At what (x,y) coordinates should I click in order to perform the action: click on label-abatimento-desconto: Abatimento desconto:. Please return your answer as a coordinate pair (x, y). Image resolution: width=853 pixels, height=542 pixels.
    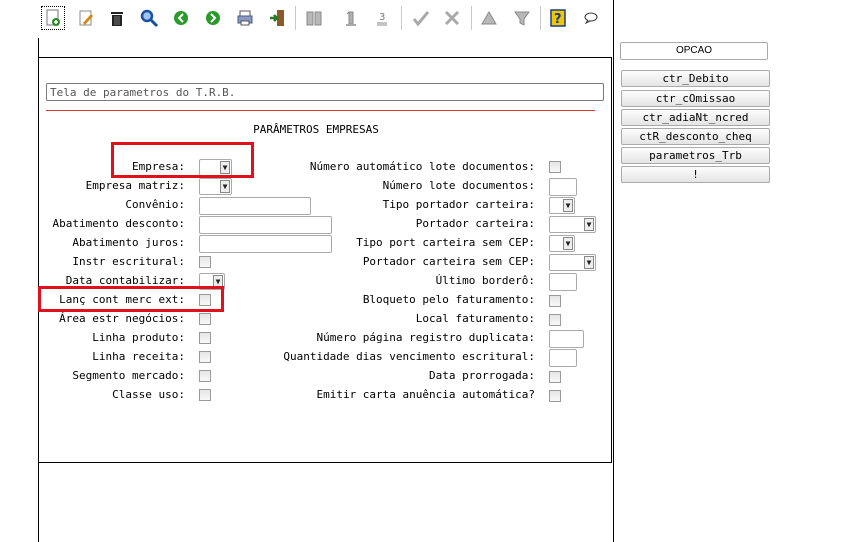
    Looking at the image, I should click on (118, 223).